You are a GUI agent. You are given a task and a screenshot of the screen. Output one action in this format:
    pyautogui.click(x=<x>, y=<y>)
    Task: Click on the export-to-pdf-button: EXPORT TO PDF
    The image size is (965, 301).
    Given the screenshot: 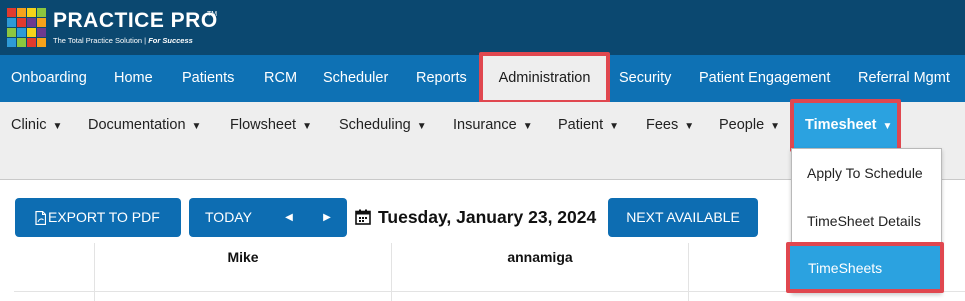 What is the action you would take?
    pyautogui.click(x=98, y=217)
    